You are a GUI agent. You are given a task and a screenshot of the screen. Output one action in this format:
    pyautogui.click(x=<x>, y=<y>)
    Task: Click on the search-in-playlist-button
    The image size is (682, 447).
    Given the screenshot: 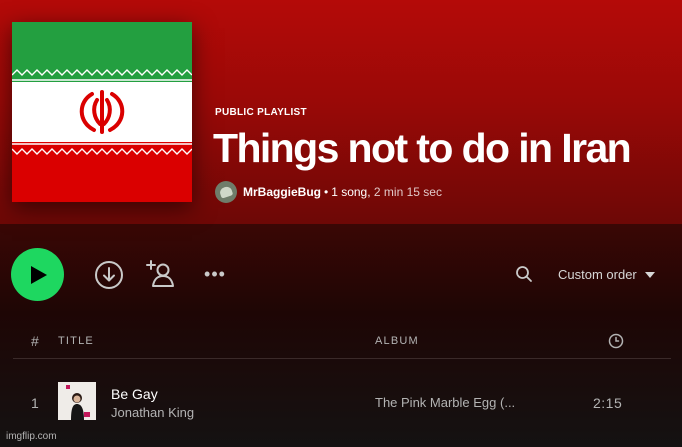 What is the action you would take?
    pyautogui.click(x=524, y=274)
    